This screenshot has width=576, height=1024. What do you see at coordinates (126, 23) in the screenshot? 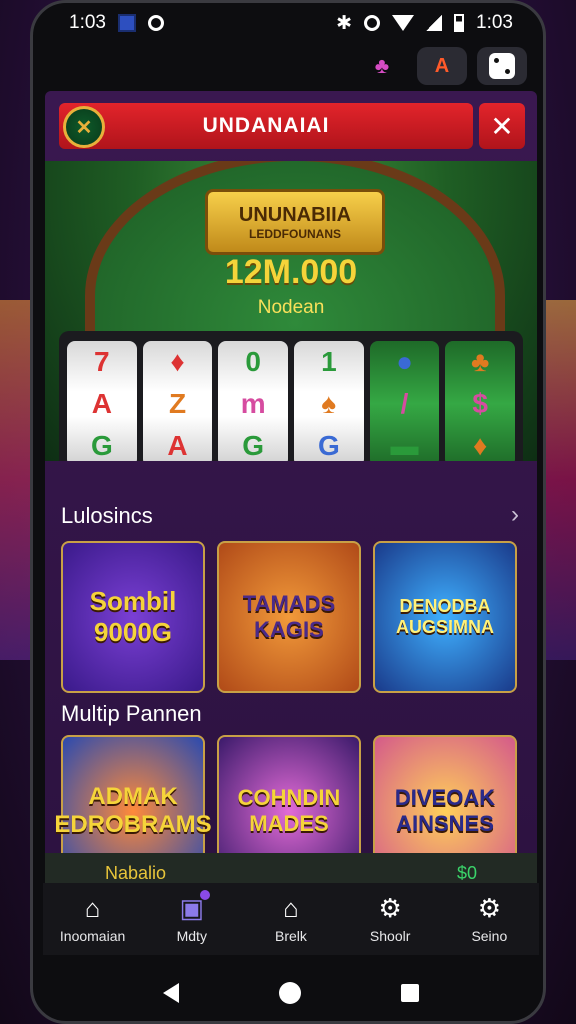
I see `notification-icon` at bounding box center [126, 23].